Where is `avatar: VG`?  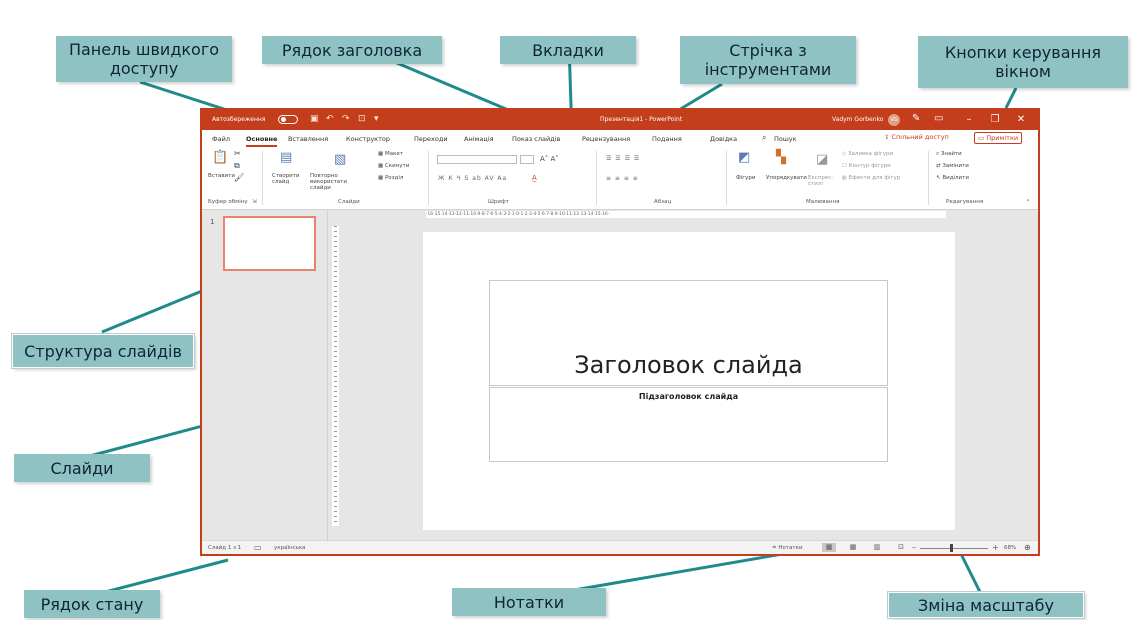 avatar: VG is located at coordinates (894, 120).